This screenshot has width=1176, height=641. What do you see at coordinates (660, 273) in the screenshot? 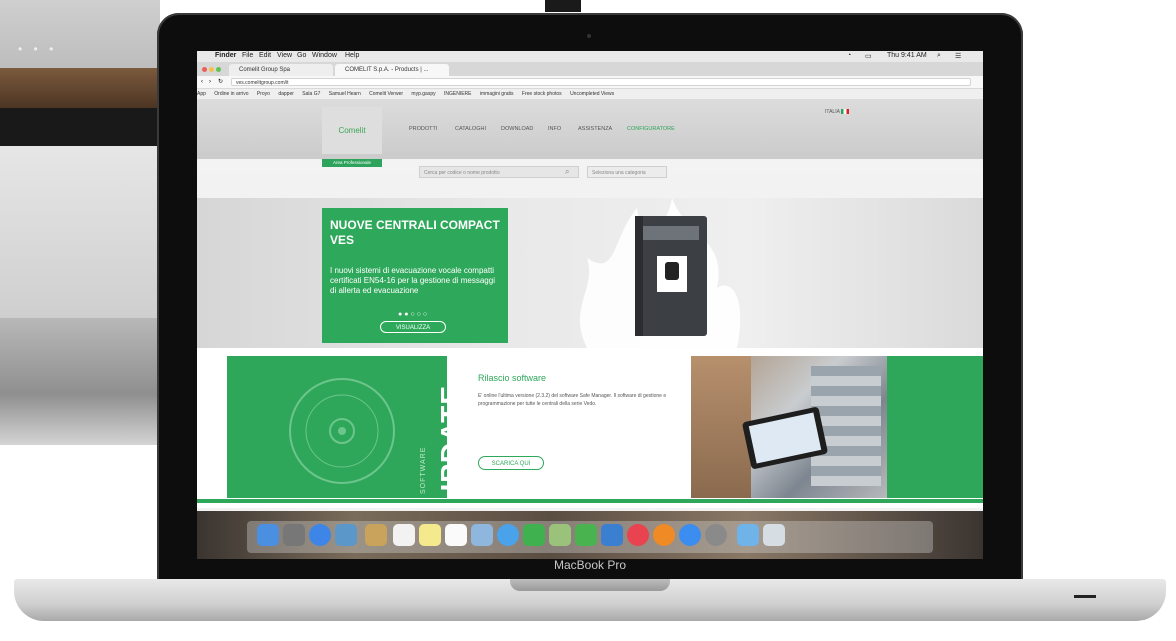
I see `fire-panel-illustration` at bounding box center [660, 273].